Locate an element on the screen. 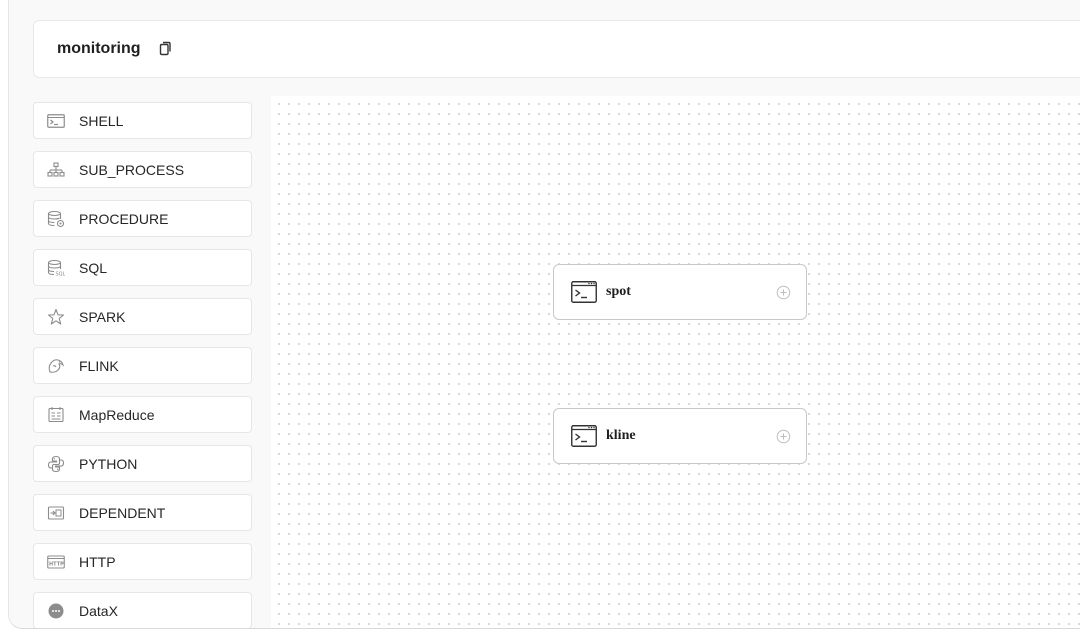  datax-icon is located at coordinates (56, 611).